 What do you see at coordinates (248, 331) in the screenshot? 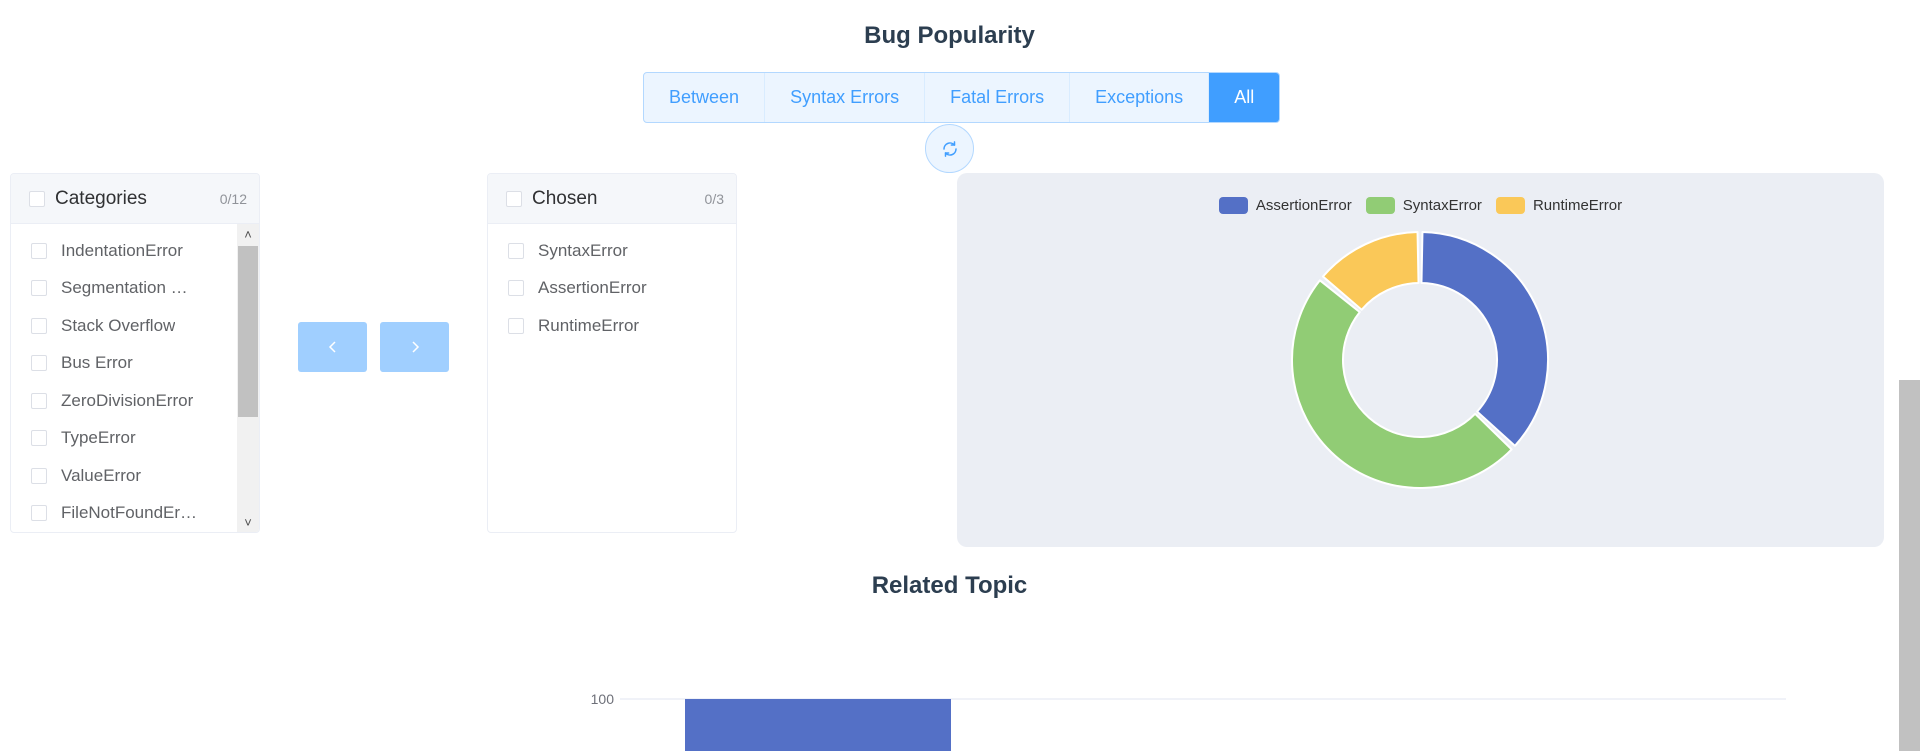
I see `categories-scrollbar-thumb` at bounding box center [248, 331].